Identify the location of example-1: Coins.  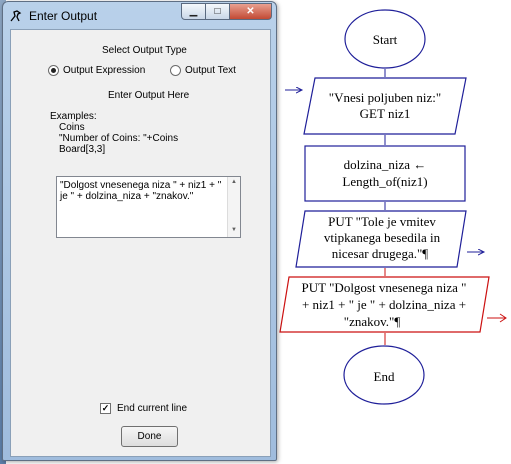
(72, 127).